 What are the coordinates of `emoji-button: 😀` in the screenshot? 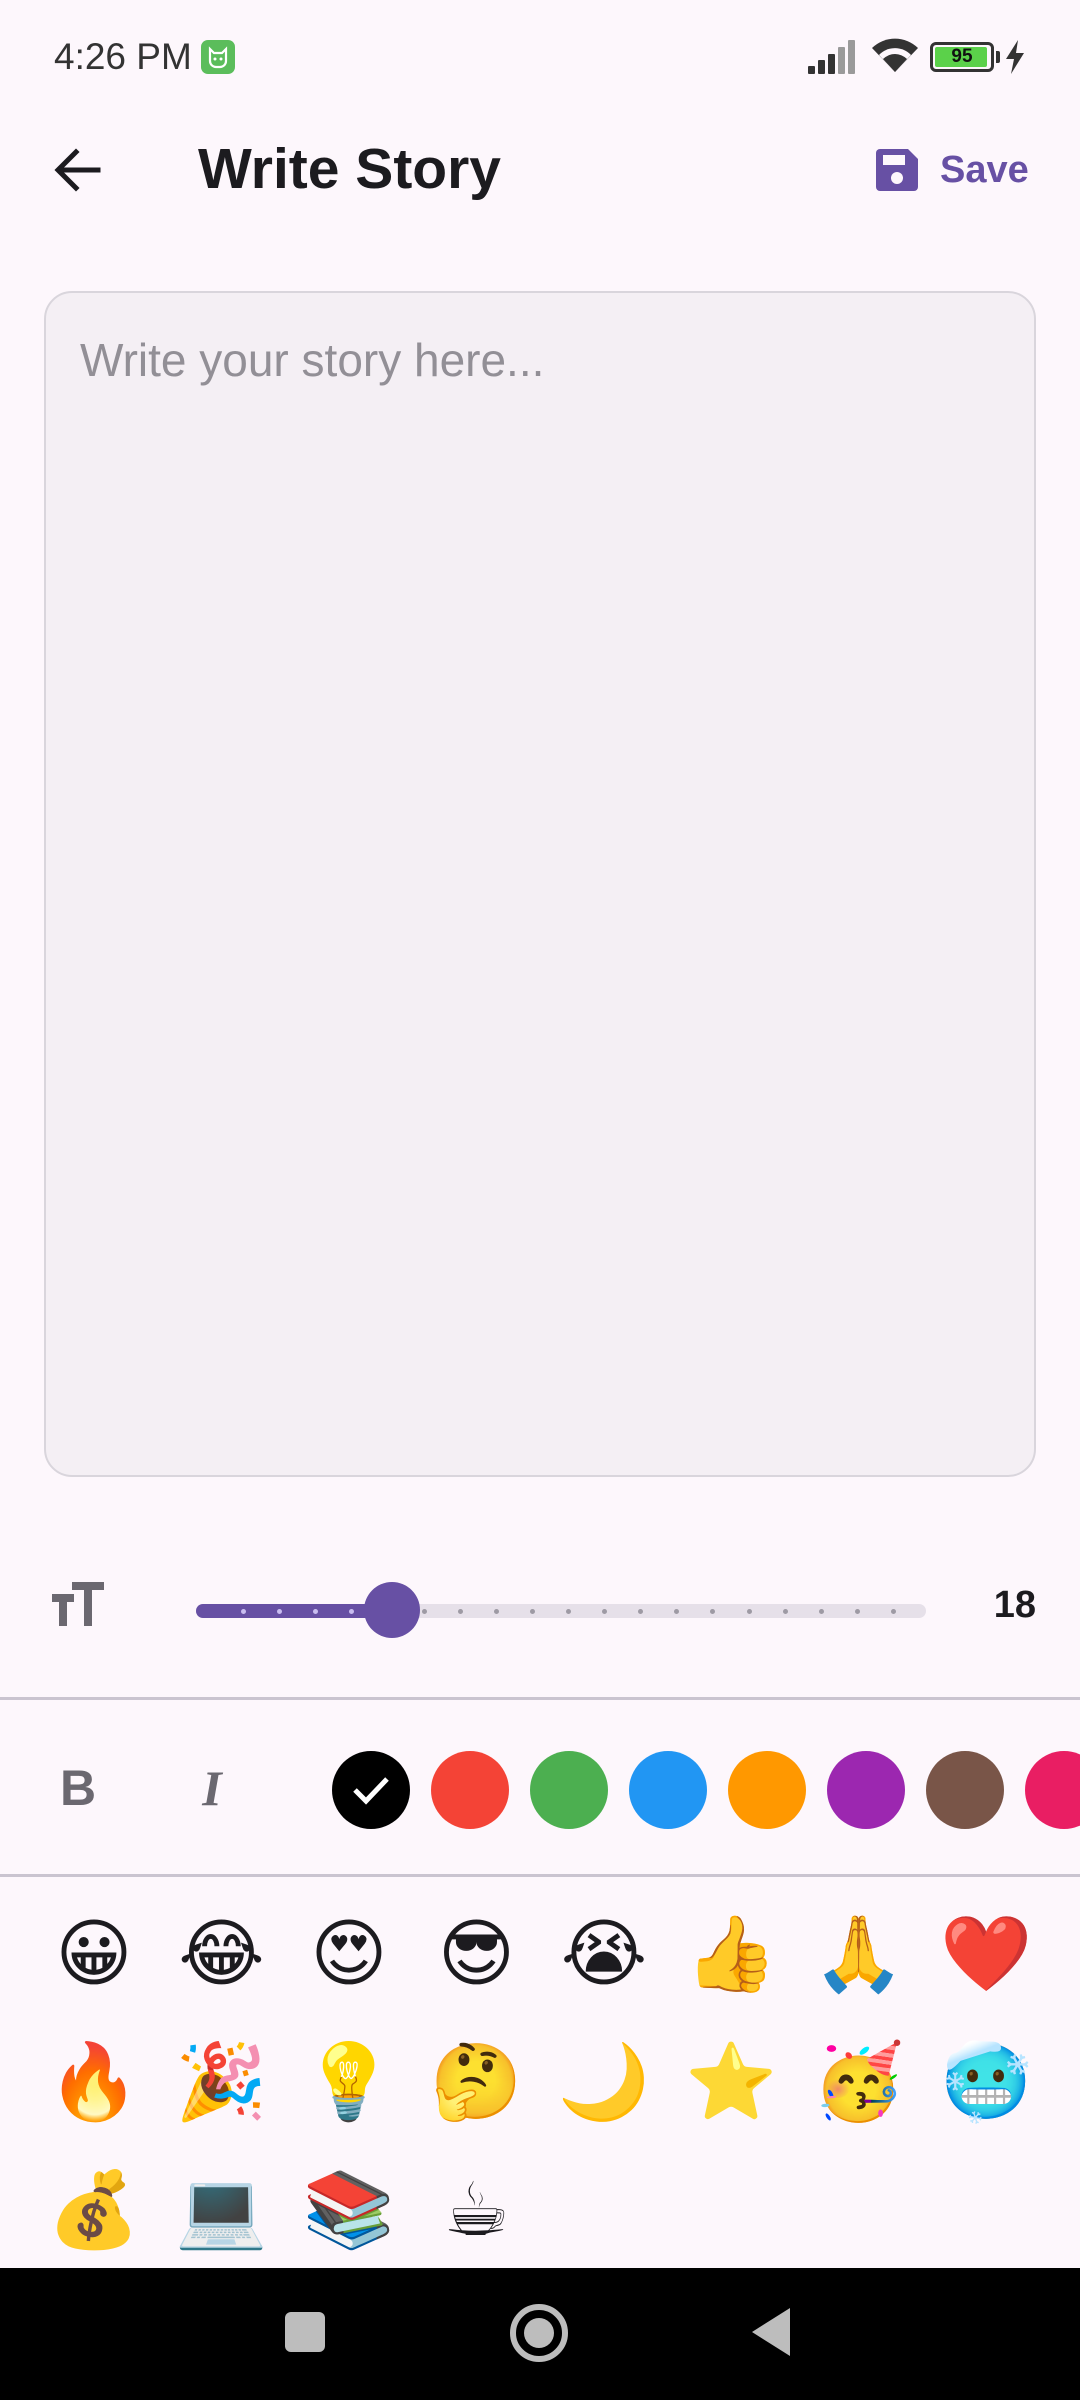 It's located at (94, 1954).